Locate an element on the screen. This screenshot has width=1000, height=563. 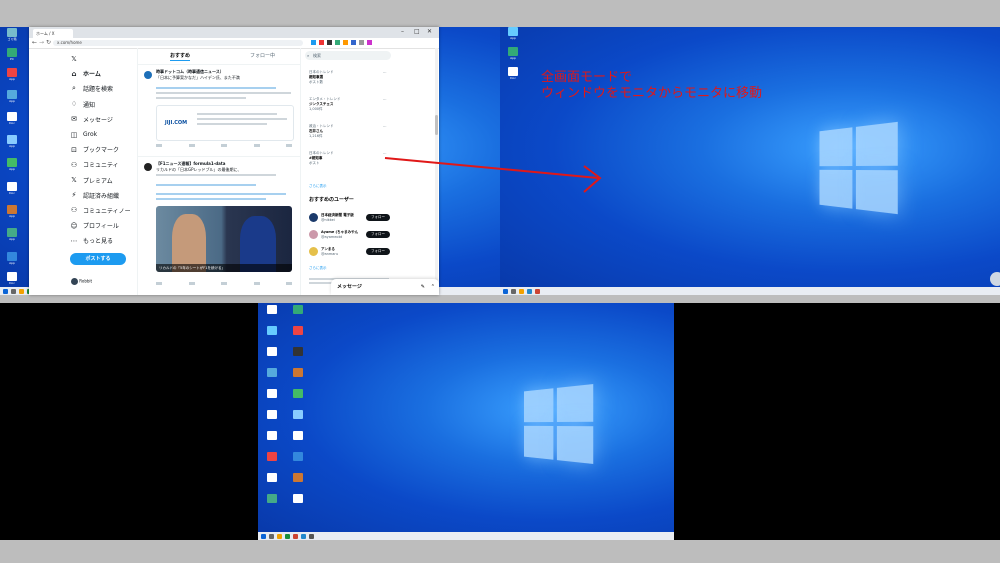
reload-icon: ↻ is located at coordinates (48, 42).